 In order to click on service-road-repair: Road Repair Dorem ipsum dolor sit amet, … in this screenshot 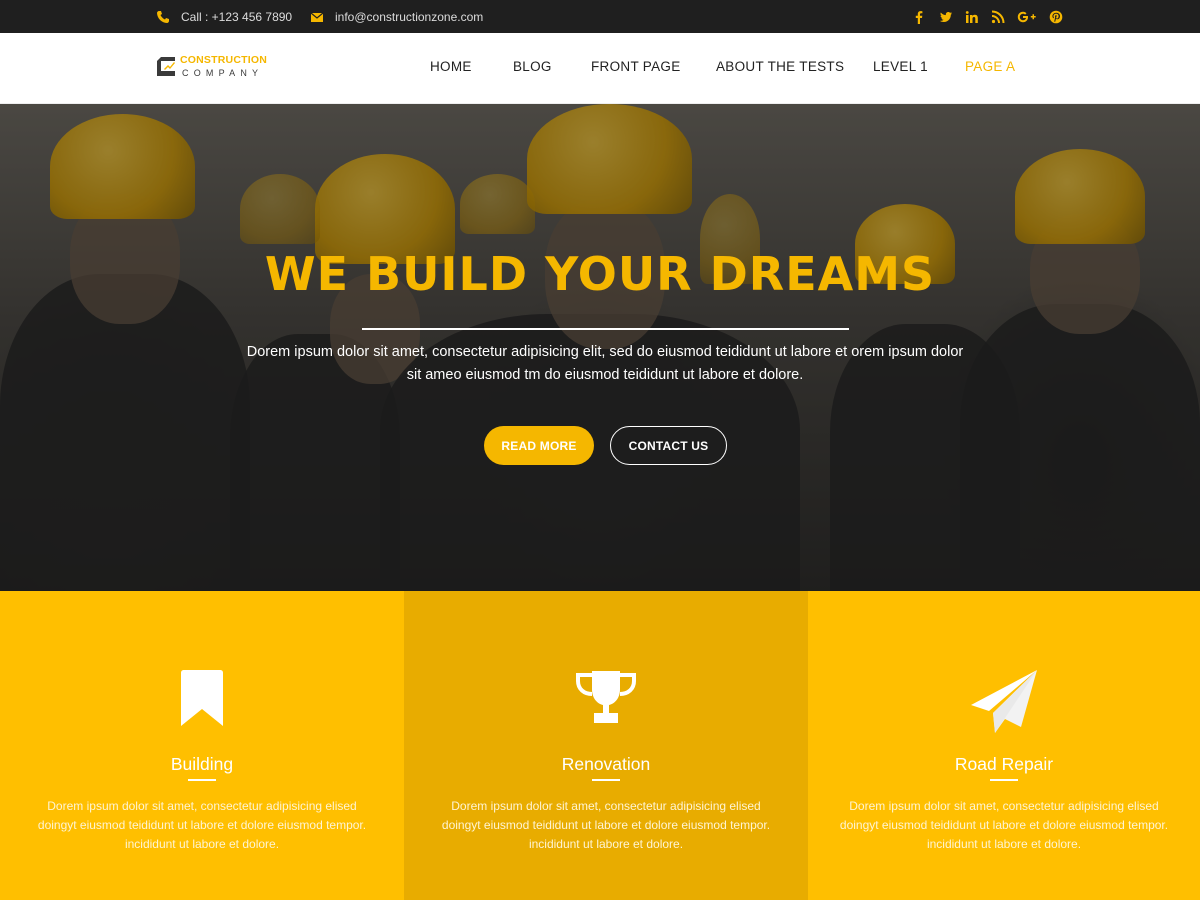, I will do `click(1004, 745)`.